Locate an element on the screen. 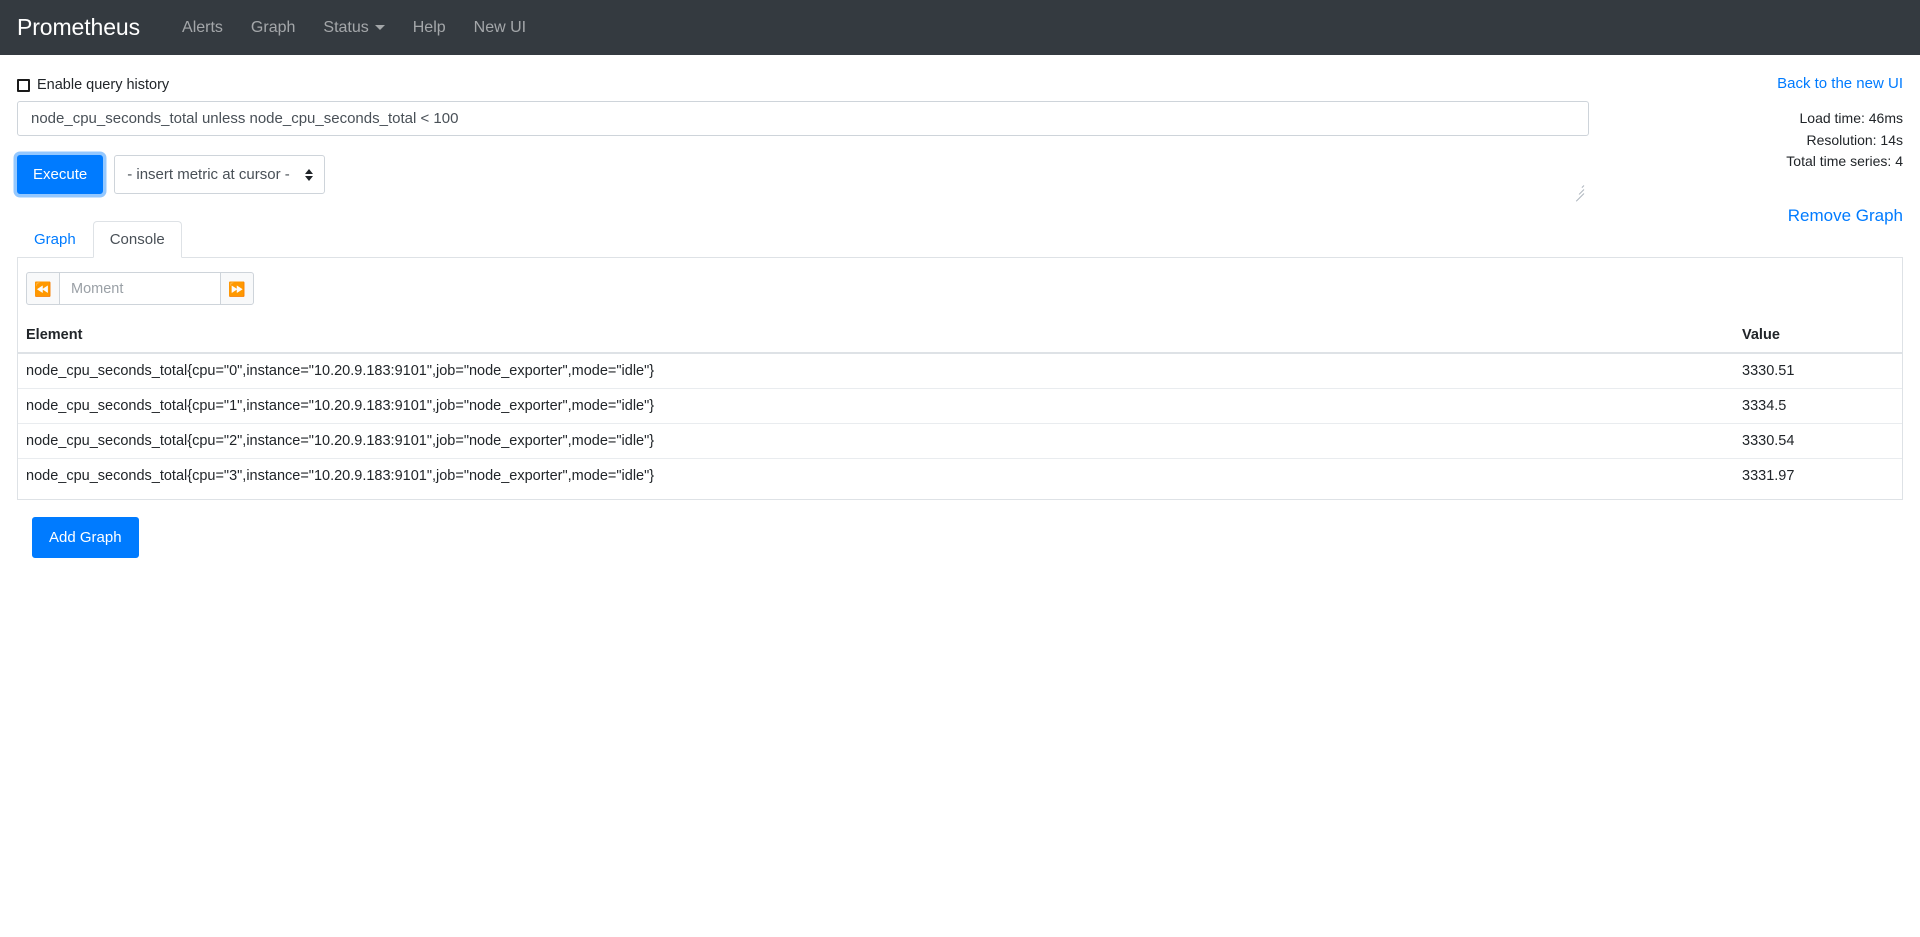  nav-item-help-label: Help is located at coordinates (429, 27).